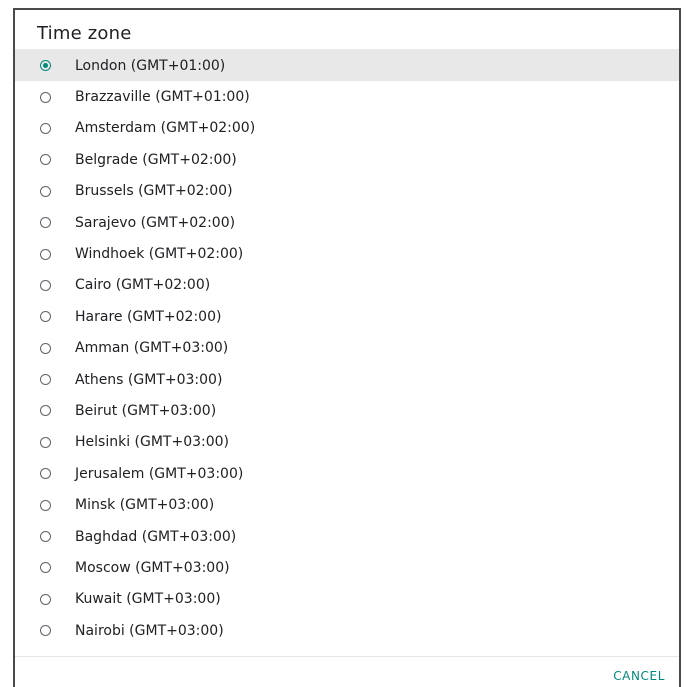 The image size is (691, 687). I want to click on time-zone-option: Cairo (GMT+02:00), so click(347, 285).